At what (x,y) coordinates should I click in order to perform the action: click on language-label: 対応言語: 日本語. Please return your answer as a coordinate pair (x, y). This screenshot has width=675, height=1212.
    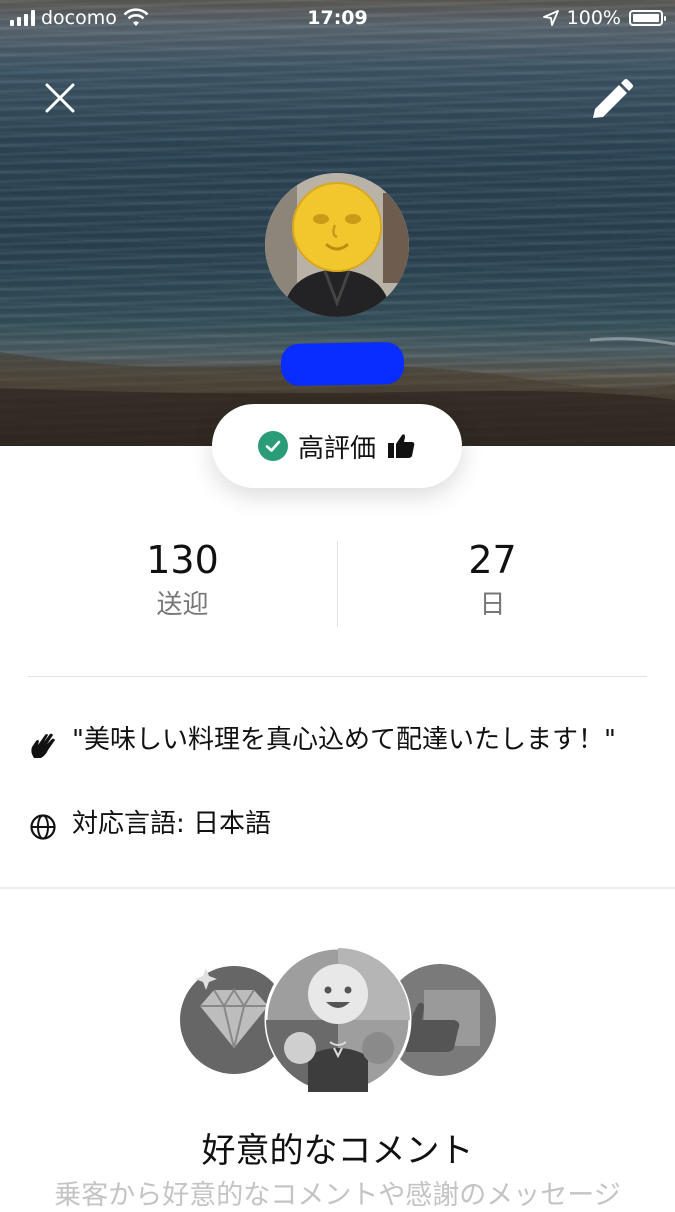
    Looking at the image, I should click on (172, 824).